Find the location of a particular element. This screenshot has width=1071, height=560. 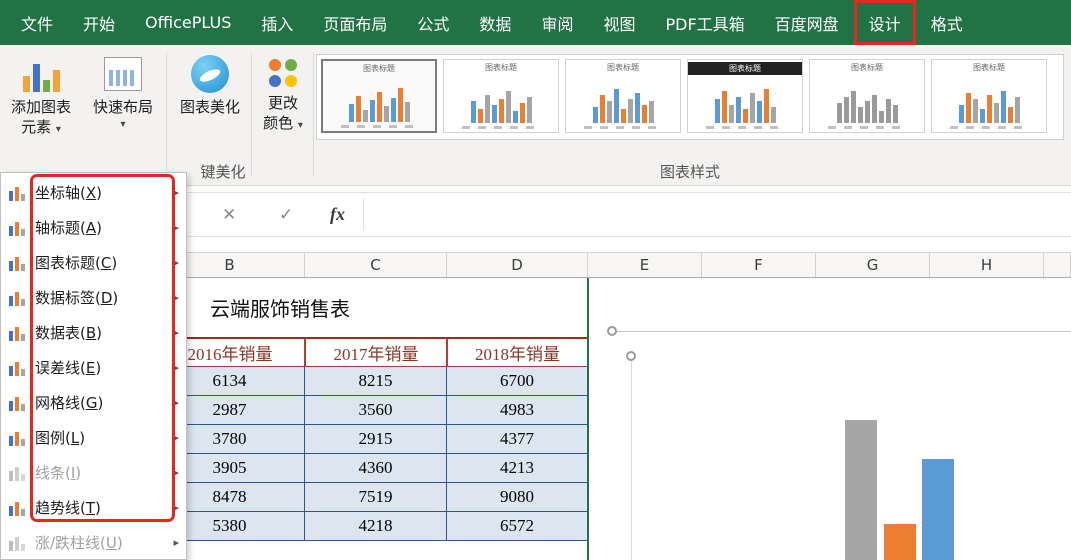

data-table-icon is located at coordinates (17, 332).